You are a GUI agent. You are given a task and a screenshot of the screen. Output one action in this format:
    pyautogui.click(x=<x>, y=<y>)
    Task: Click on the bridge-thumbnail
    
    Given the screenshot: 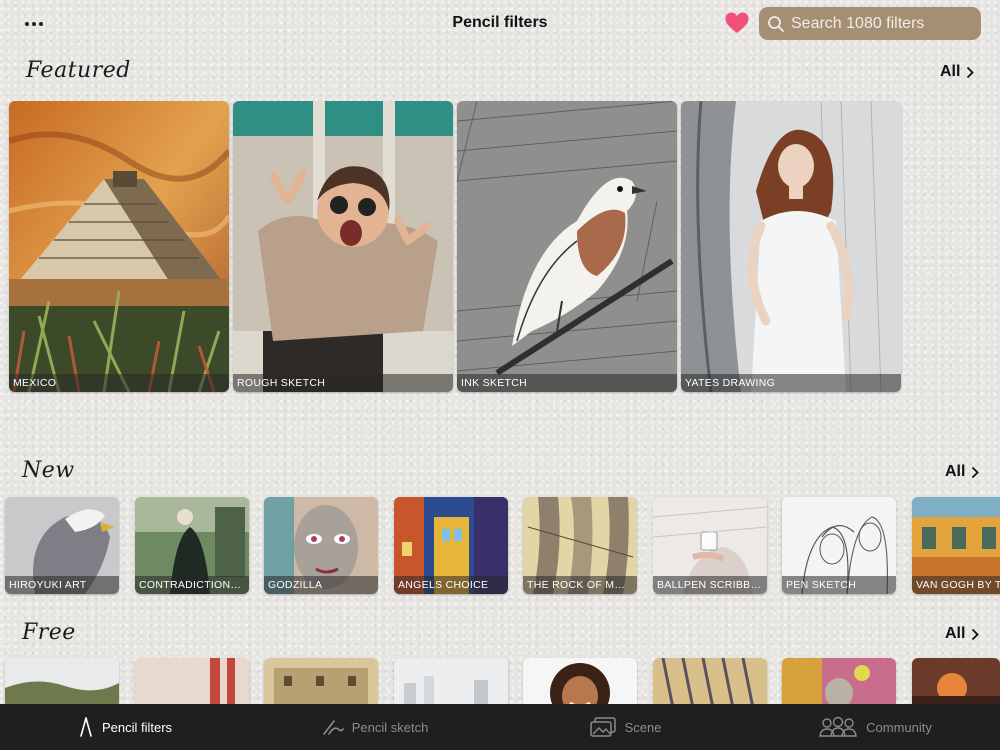 What is the action you would take?
    pyautogui.click(x=192, y=683)
    